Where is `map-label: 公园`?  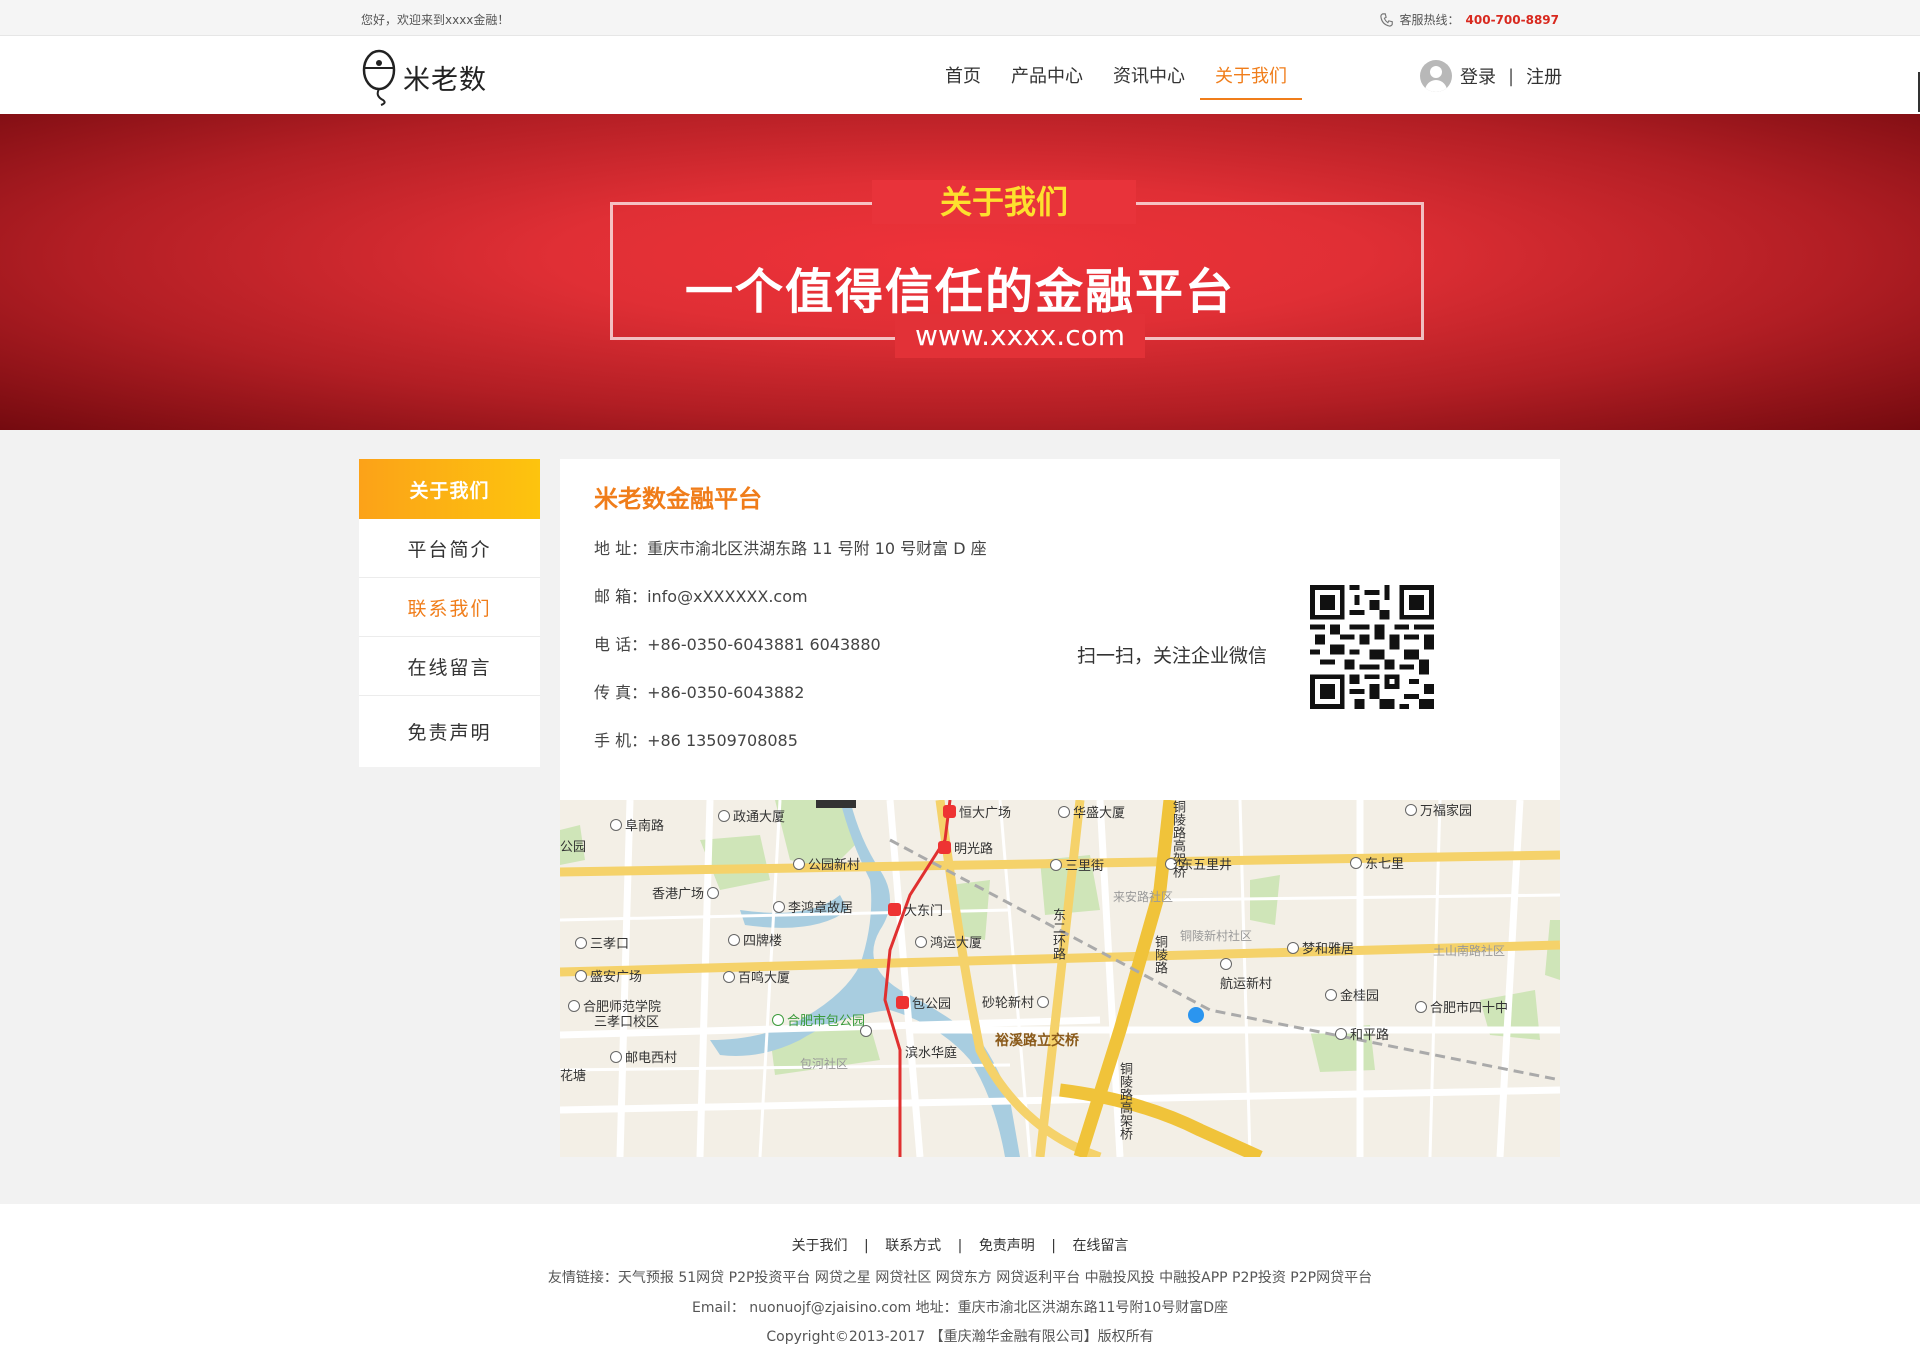
map-label: 公园 is located at coordinates (573, 847).